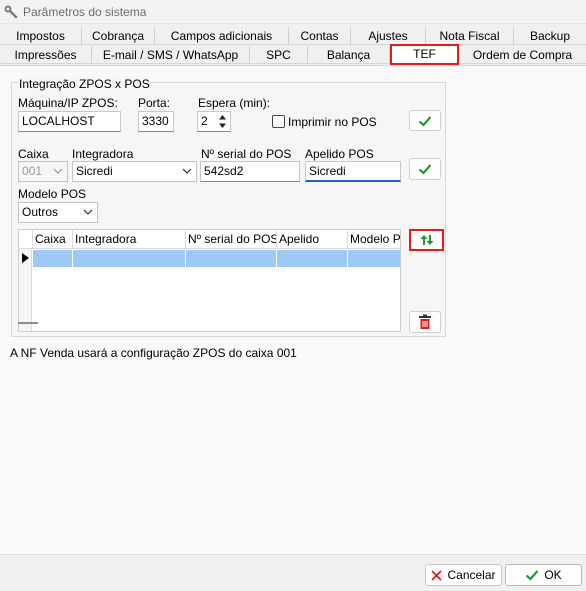  I want to click on table-row, so click(209, 258).